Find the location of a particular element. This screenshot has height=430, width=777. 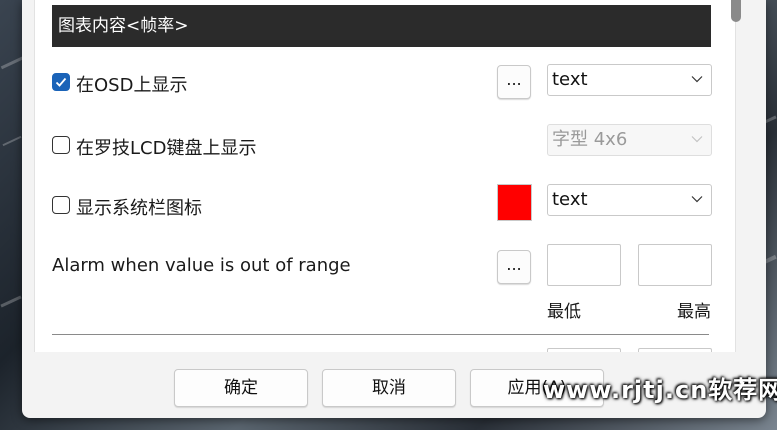

tray-format-select: text is located at coordinates (629, 200).